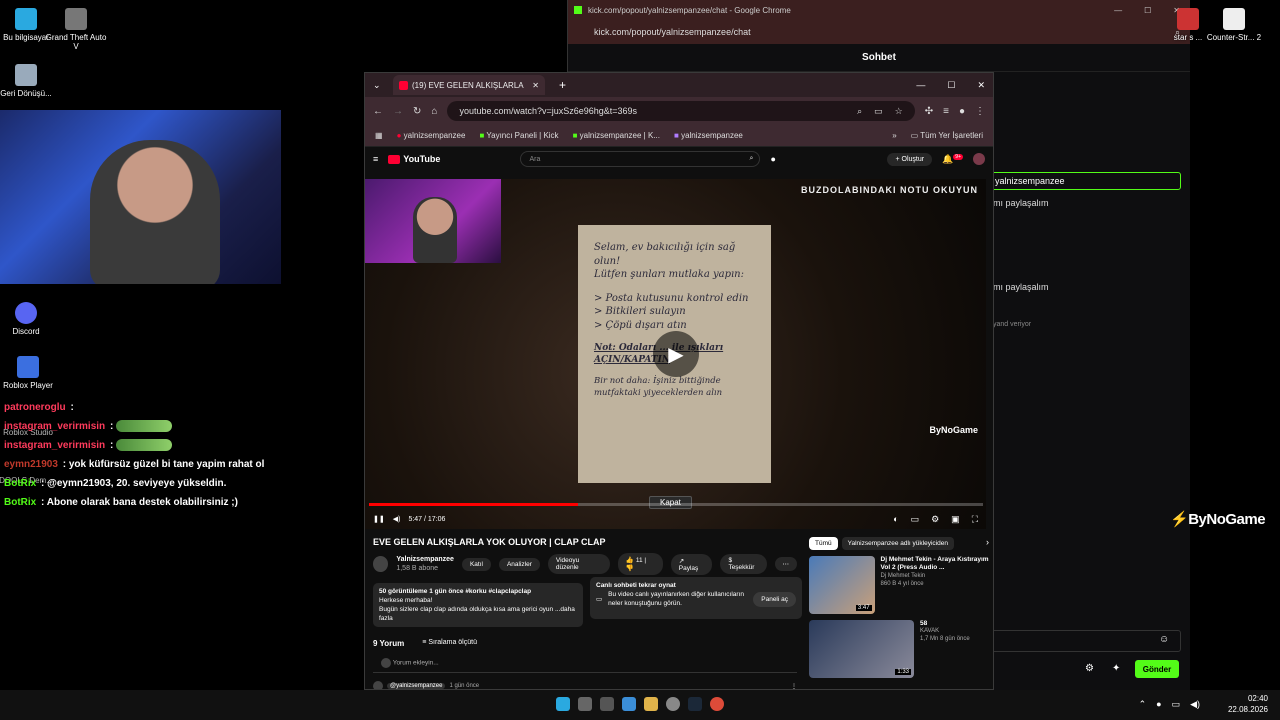 The height and width of the screenshot is (720, 1280). Describe the element at coordinates (379, 519) in the screenshot. I see `play-icon: ❚❚` at that location.